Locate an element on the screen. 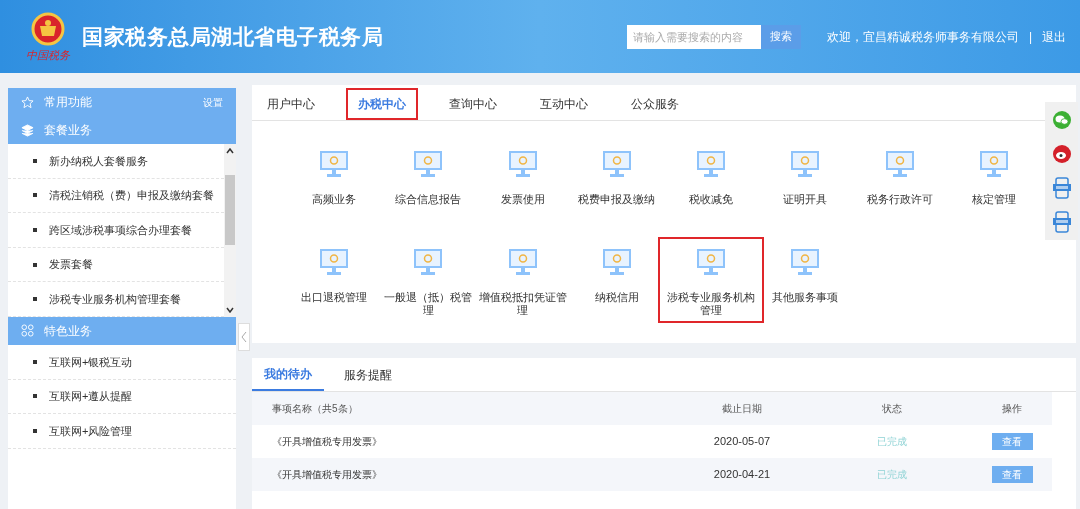  service-tile: 税费申报及缴纳 is located at coordinates (616, 182).